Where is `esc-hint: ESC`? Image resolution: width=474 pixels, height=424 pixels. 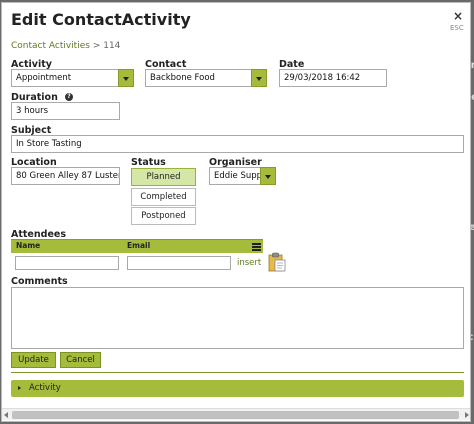
esc-hint: ESC is located at coordinates (457, 28).